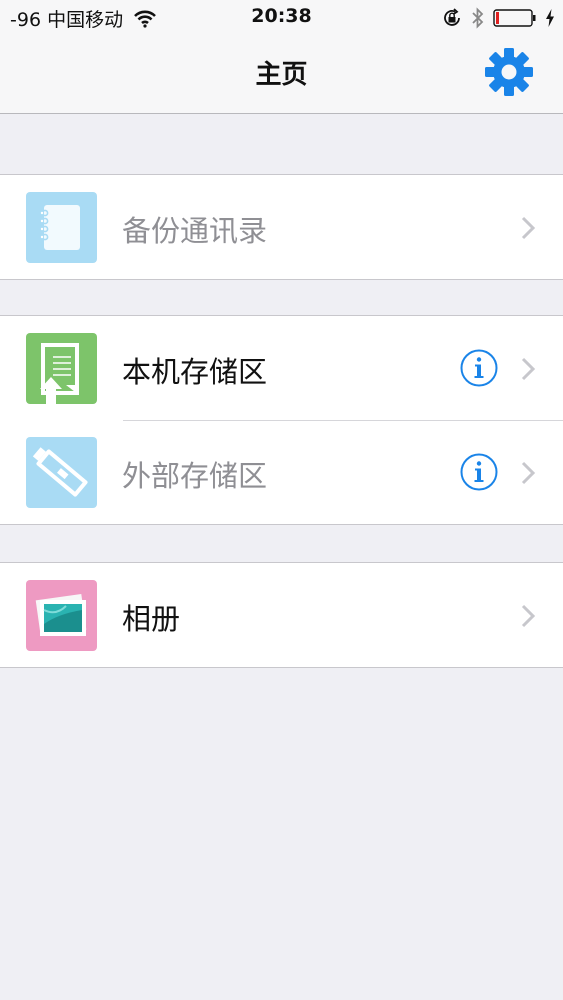 Image resolution: width=563 pixels, height=1000 pixels. Describe the element at coordinates (281, 368) in the screenshot. I see `menu-item-local-storage: 本机存储区` at that location.